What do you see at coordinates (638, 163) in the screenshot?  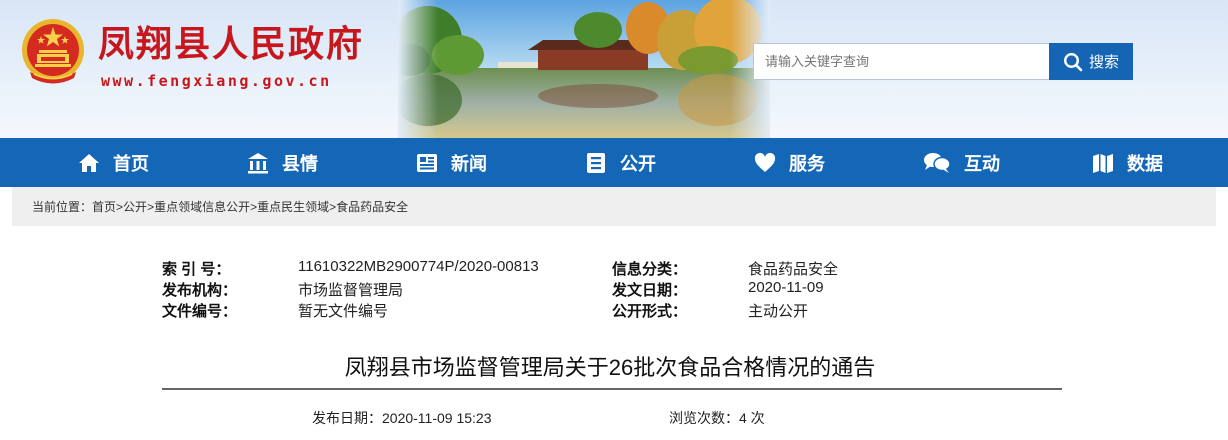 I see `nav-item-label: 公开` at bounding box center [638, 163].